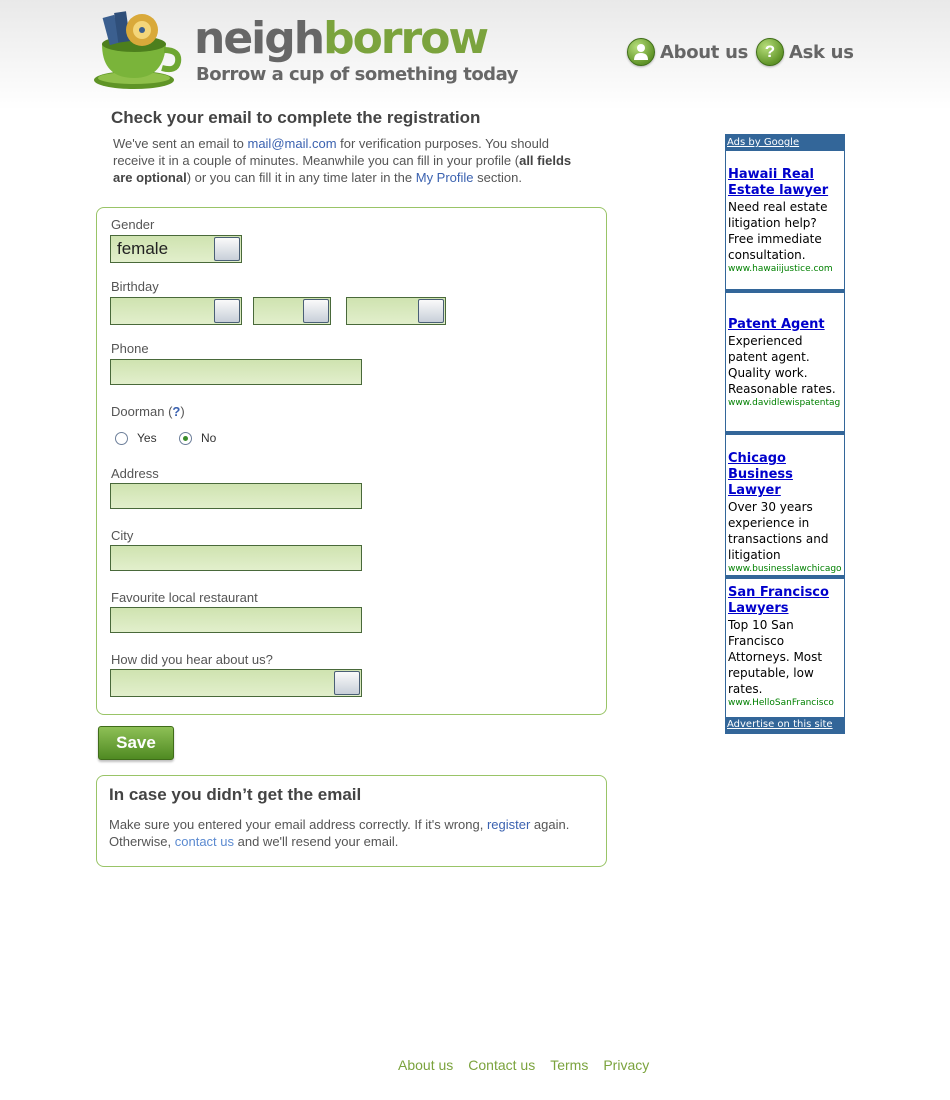 Image resolution: width=950 pixels, height=1100 pixels. What do you see at coordinates (236, 620) in the screenshot?
I see `restaurant-input` at bounding box center [236, 620].